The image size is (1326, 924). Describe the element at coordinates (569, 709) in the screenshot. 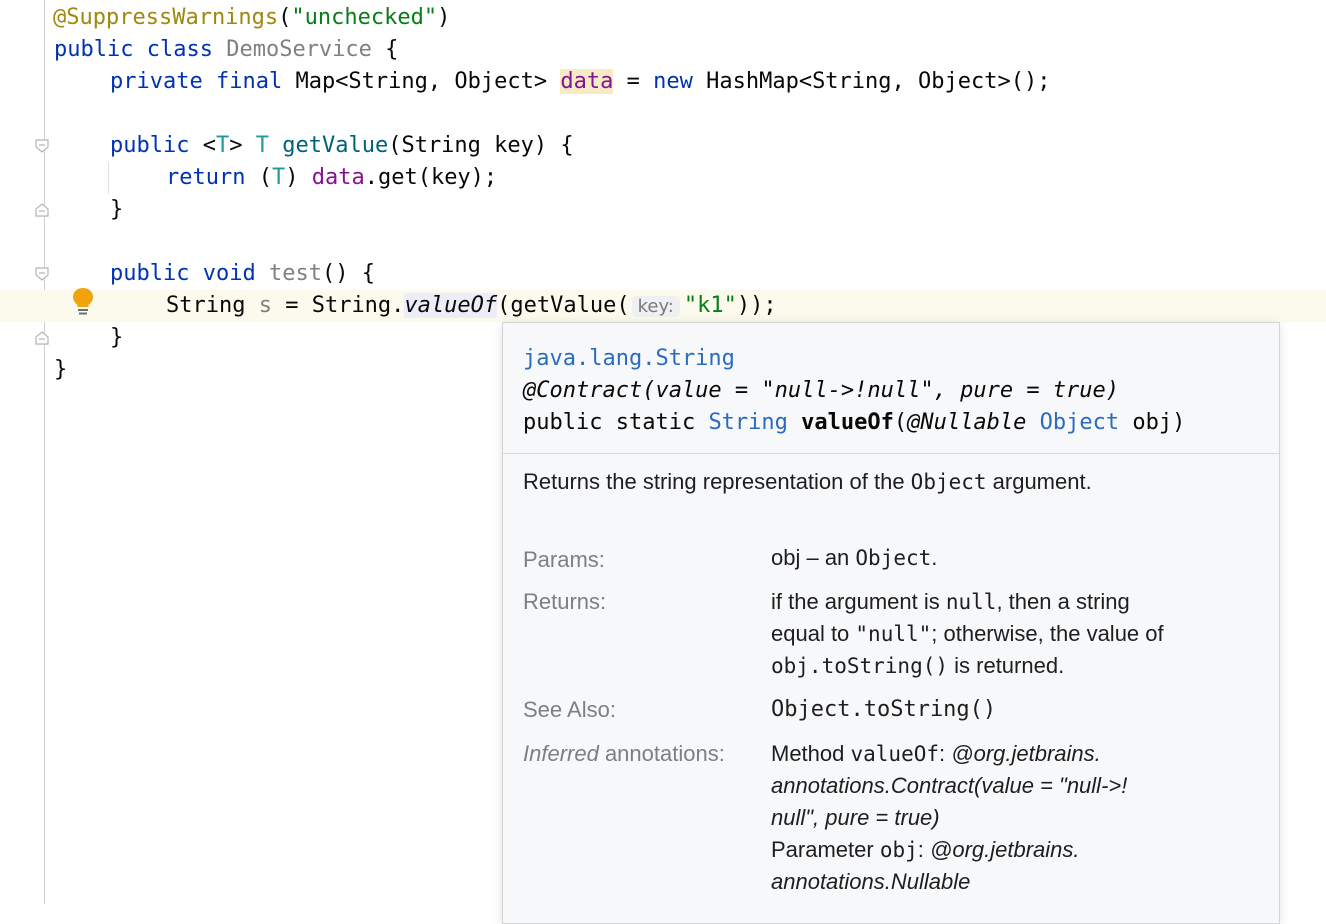

I see `see-also-label: See Also:` at that location.